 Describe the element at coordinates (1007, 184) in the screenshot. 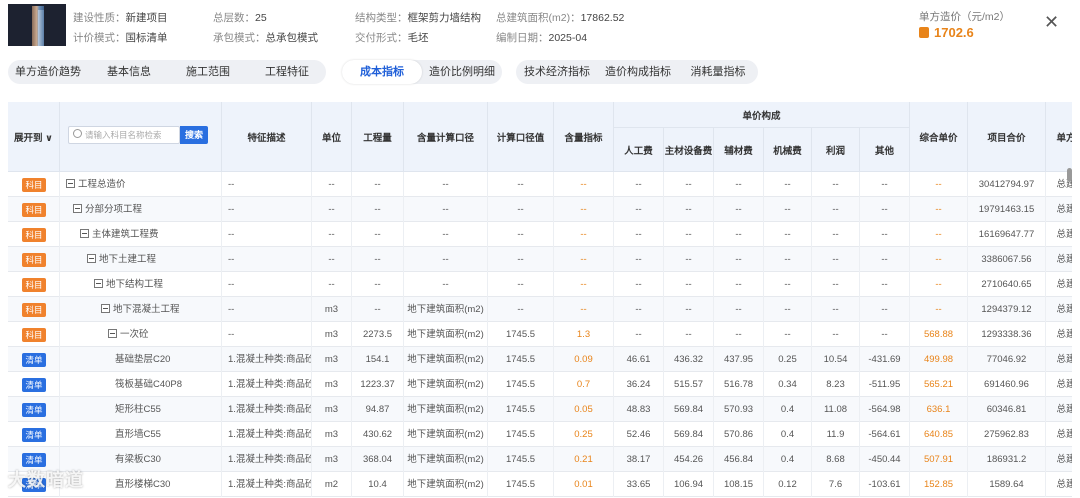

I see `cell-amount: 30412794.97` at that location.